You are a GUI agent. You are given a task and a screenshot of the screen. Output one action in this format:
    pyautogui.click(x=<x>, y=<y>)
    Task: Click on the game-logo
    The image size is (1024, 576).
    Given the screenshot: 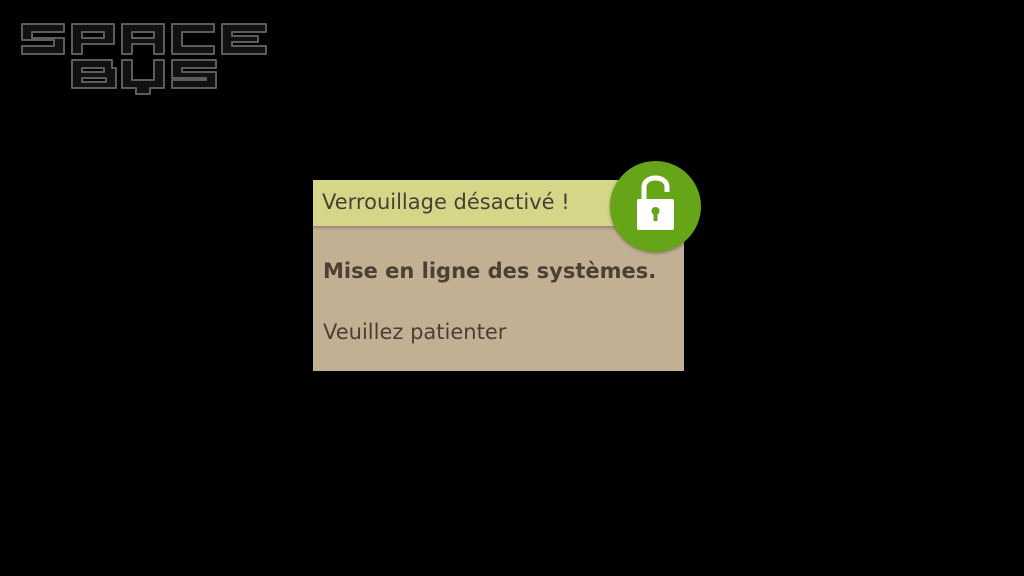 What is the action you would take?
    pyautogui.click(x=146, y=57)
    